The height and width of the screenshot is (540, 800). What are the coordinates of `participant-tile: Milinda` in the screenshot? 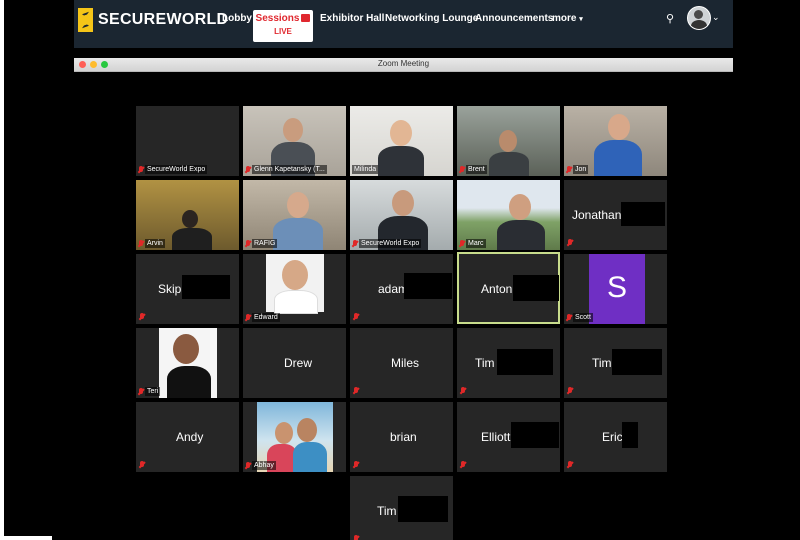 It's located at (401, 141).